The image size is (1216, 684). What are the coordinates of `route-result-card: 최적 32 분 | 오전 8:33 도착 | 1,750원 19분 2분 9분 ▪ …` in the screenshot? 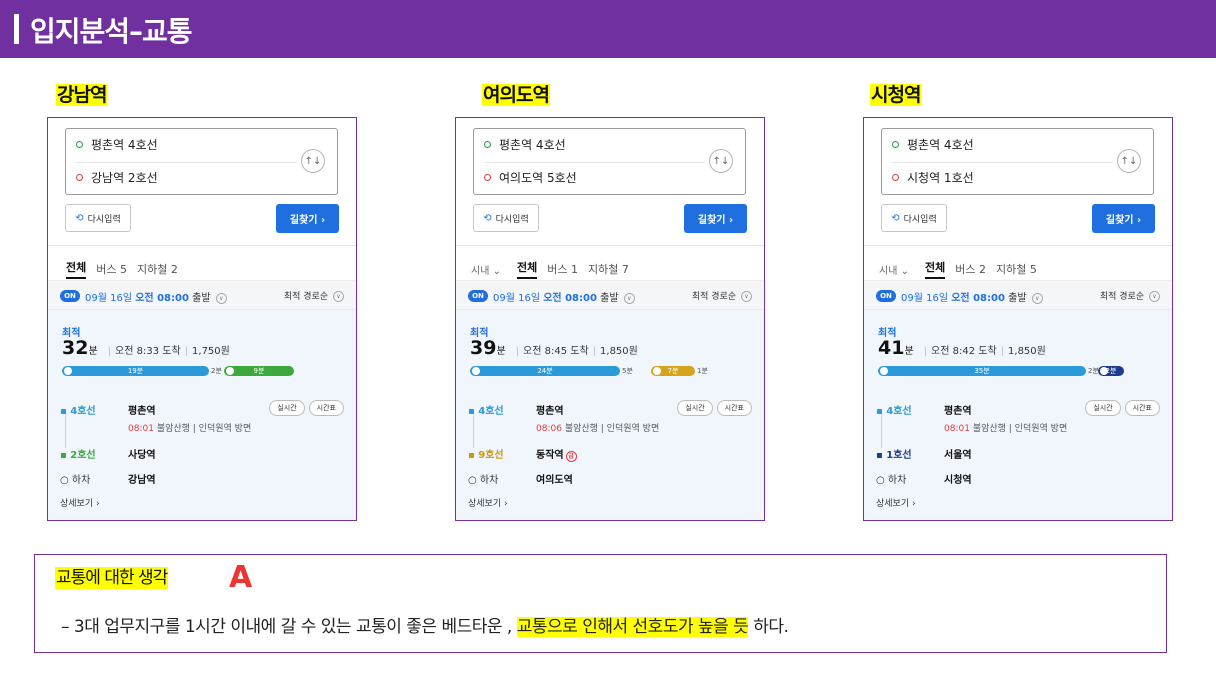 It's located at (202, 415).